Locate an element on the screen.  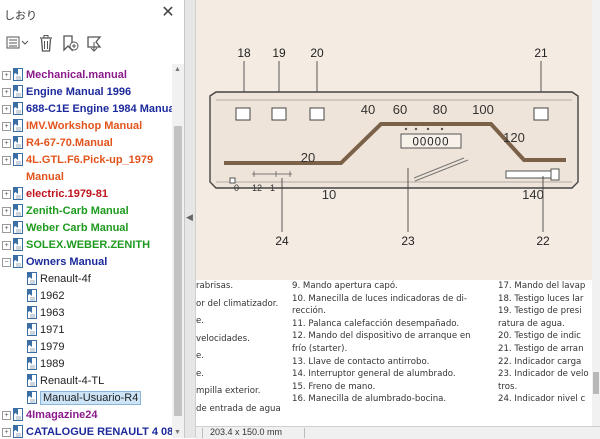
bookmark-expand-icon is located at coordinates (94, 44).